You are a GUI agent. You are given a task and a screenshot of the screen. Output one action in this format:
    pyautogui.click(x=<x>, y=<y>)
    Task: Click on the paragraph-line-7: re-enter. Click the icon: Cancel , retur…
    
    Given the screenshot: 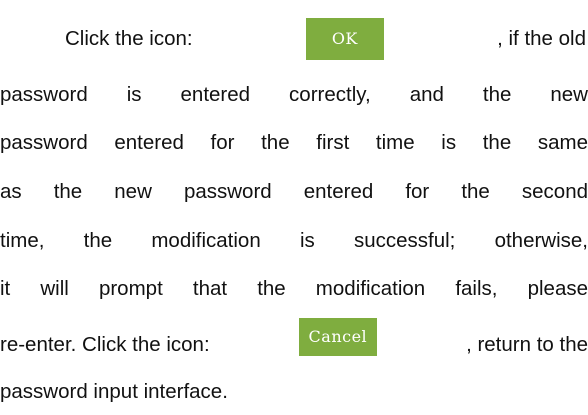 What is the action you would take?
    pyautogui.click(x=294, y=339)
    